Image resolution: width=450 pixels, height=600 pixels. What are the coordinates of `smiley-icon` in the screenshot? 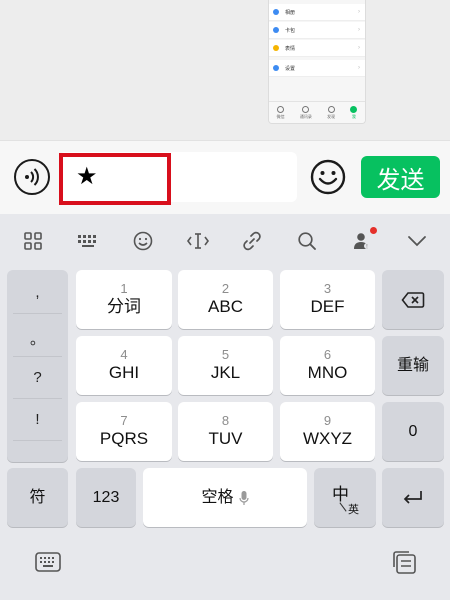 It's located at (328, 177).